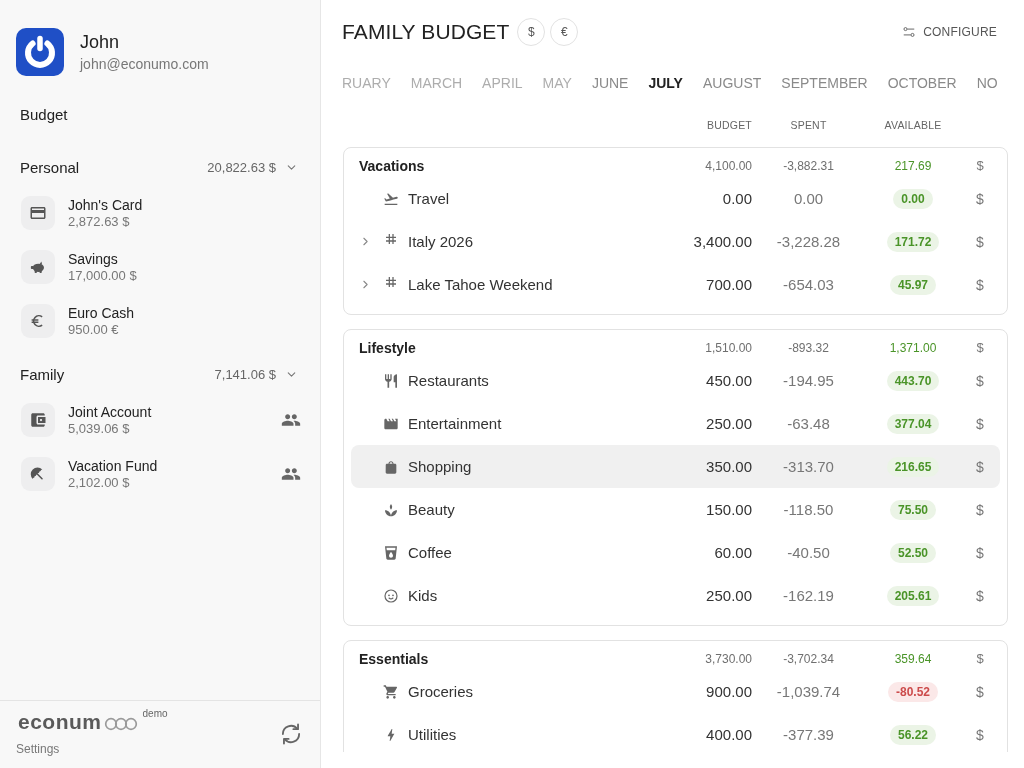 The image size is (1024, 768). I want to click on account-group-total: 7,141.06 $, so click(245, 374).